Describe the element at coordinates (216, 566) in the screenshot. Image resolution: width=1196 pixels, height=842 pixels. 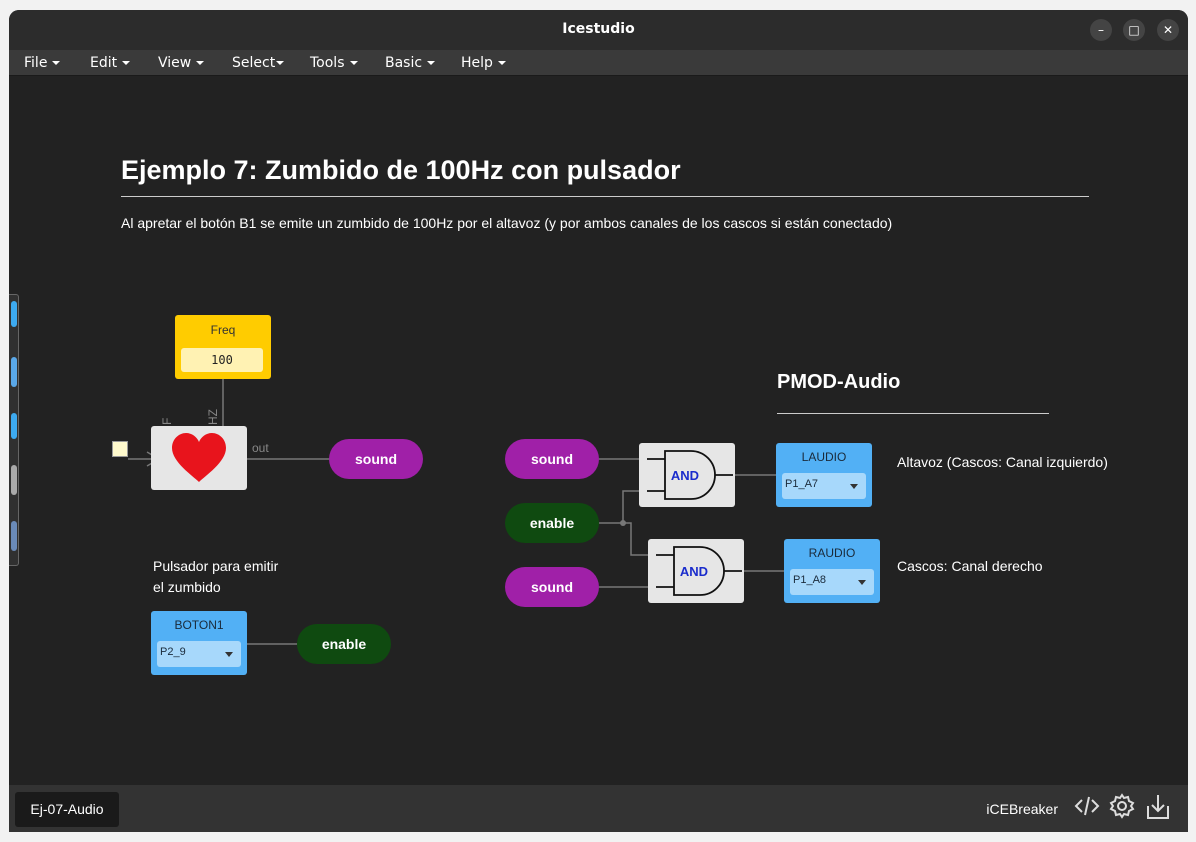
I see `button-note-line1: Pulsador para emitir` at that location.